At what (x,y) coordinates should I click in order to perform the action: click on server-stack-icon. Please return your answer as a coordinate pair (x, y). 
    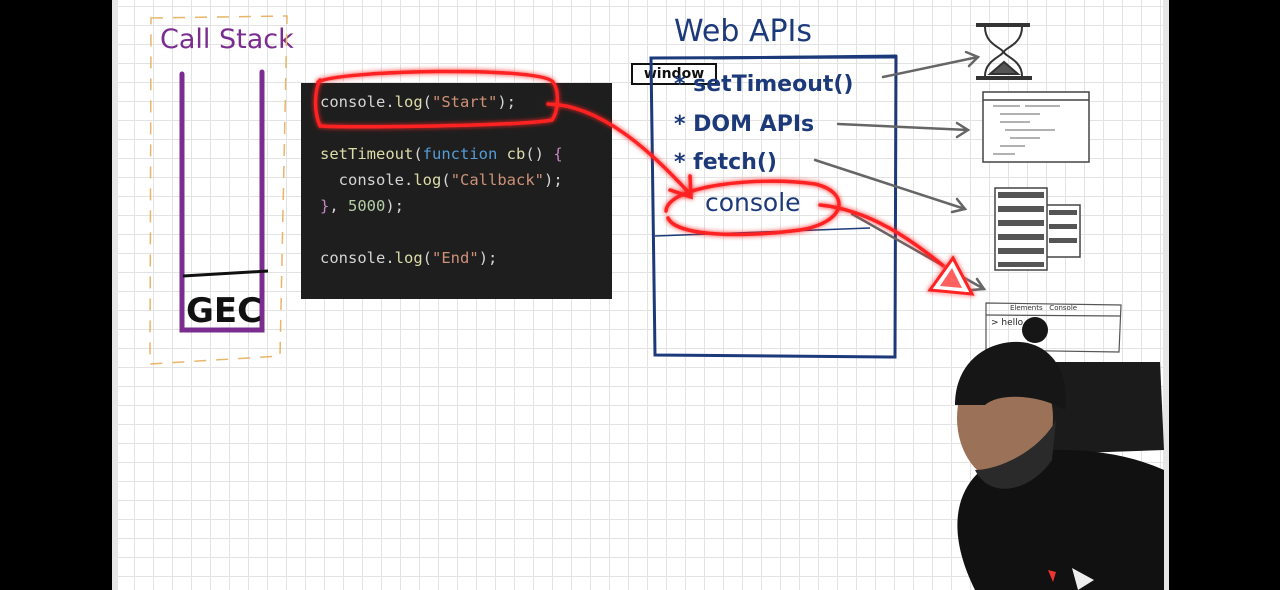
    Looking at the image, I should click on (1037, 229).